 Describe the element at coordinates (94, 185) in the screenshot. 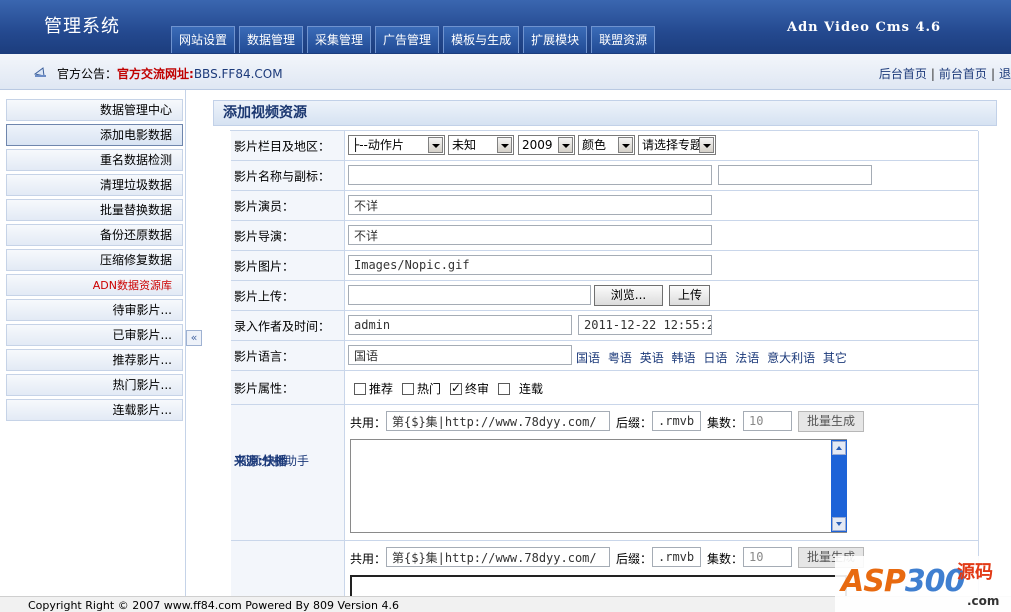

I see `sidebar-item-clean-junk: 清理垃圾数据` at that location.